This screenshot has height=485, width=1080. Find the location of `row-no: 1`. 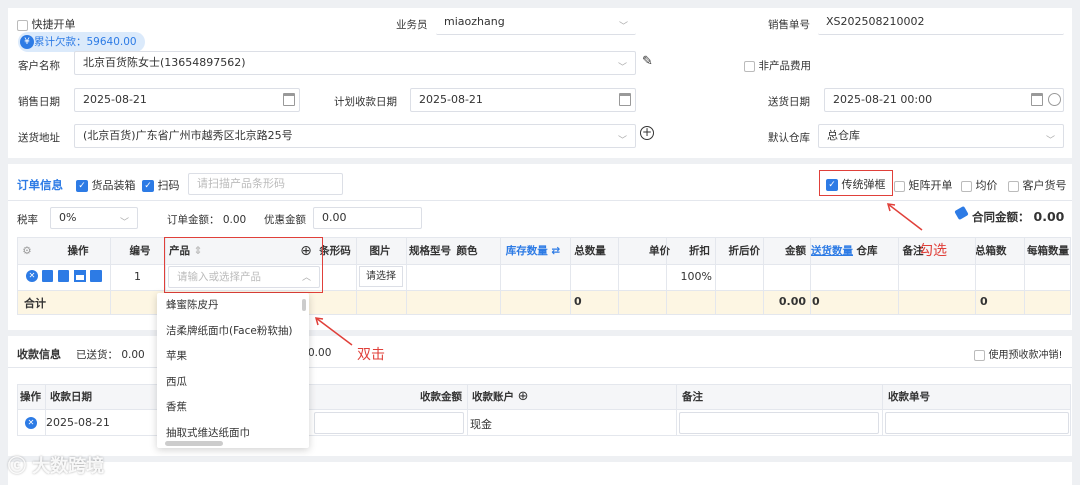

row-no: 1 is located at coordinates (137, 276).